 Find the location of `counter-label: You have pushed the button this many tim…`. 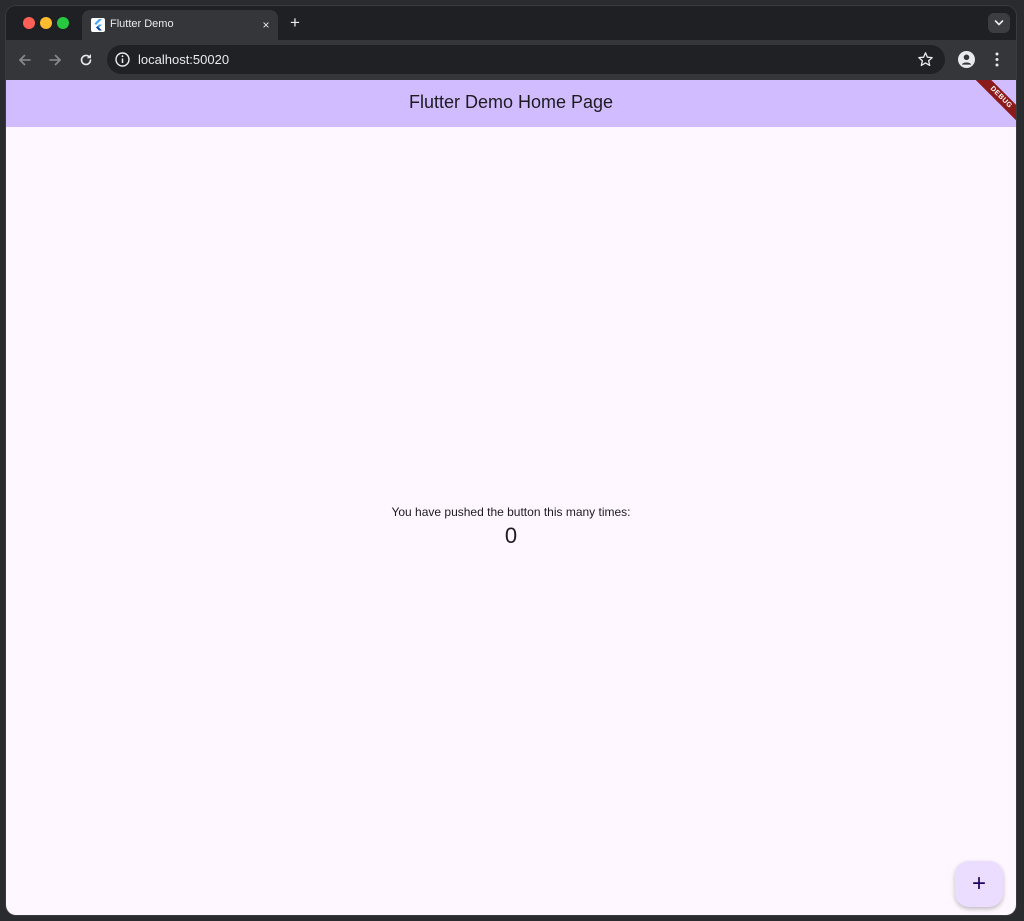

counter-label: You have pushed the button this many tim… is located at coordinates (511, 512).